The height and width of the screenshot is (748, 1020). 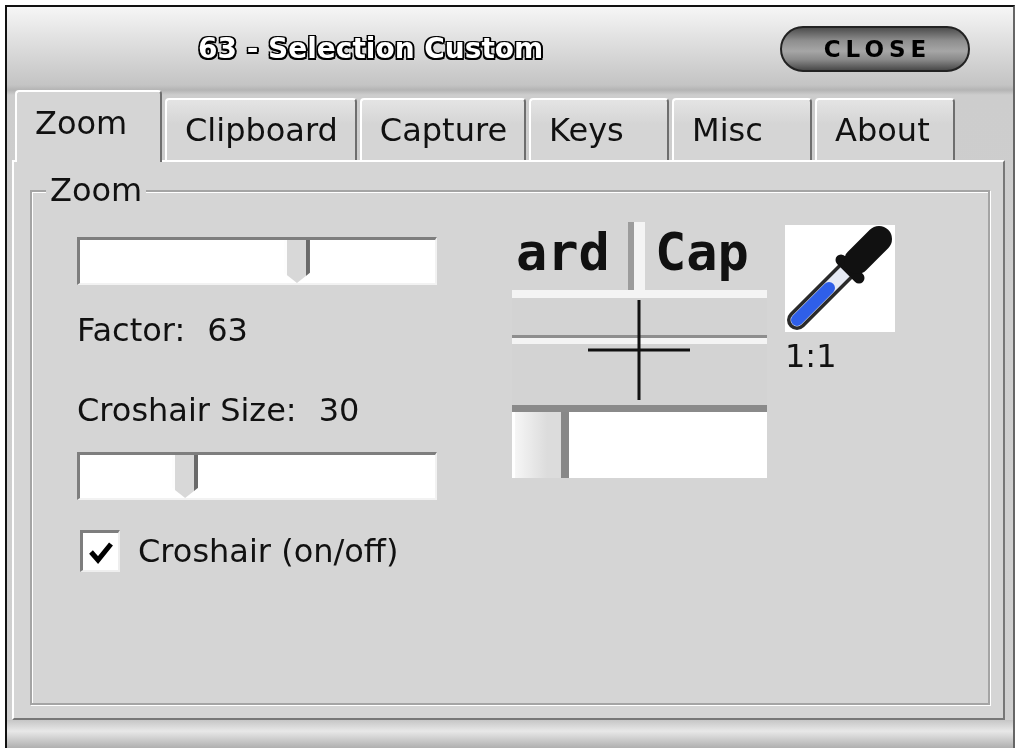 What do you see at coordinates (261, 129) in the screenshot?
I see `tab: Clipboard` at bounding box center [261, 129].